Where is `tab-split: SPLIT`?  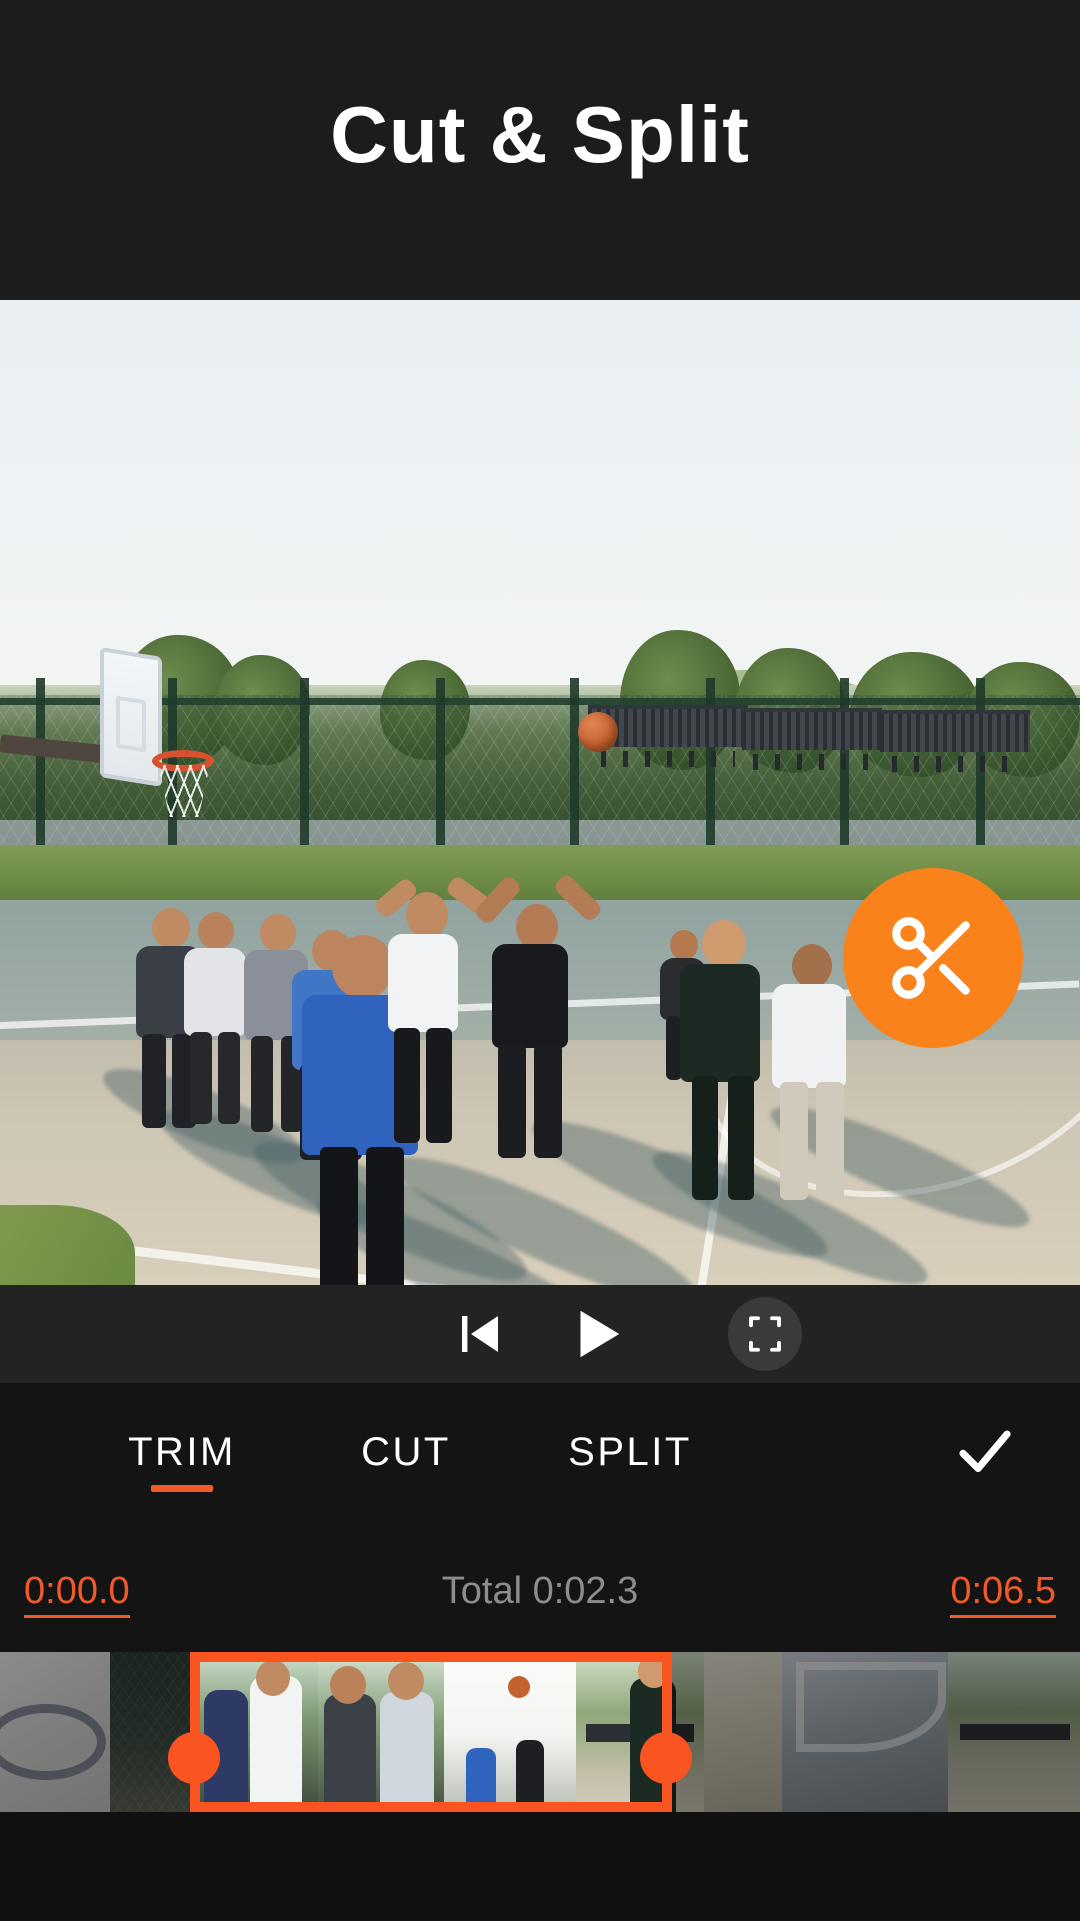 tab-split: SPLIT is located at coordinates (630, 1451).